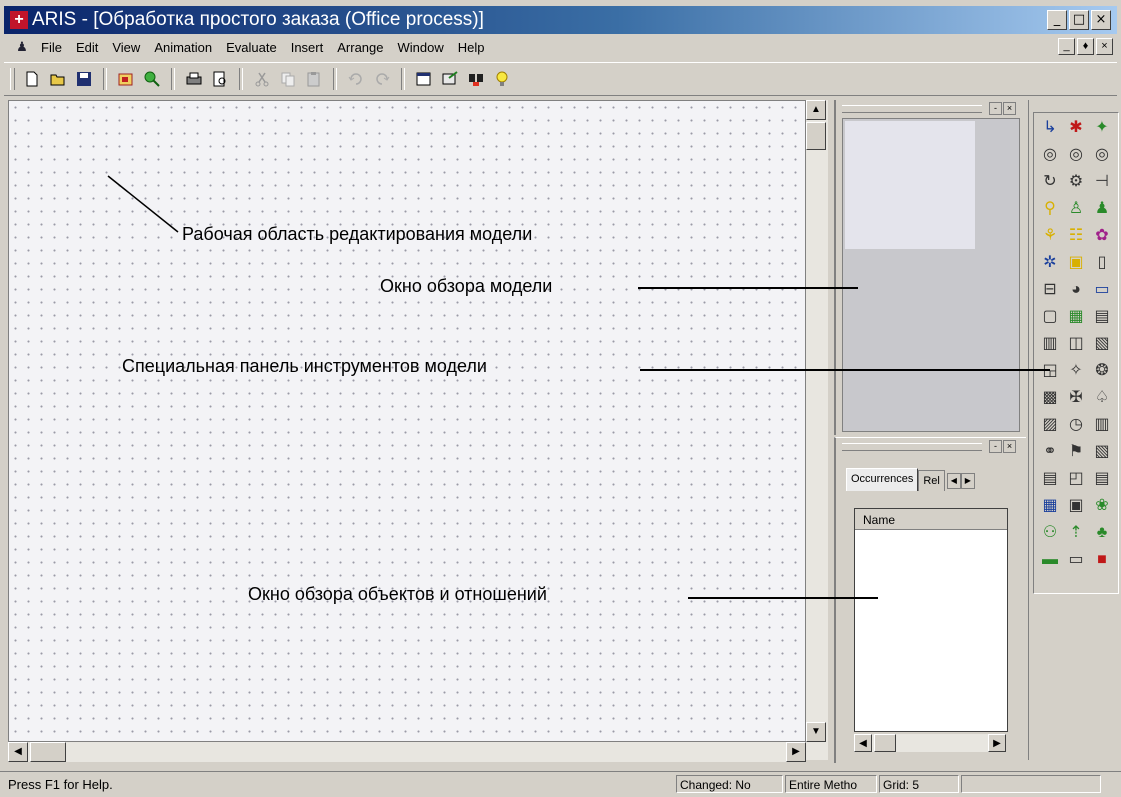 The image size is (1121, 797). What do you see at coordinates (502, 79) in the screenshot?
I see `tip-icon` at bounding box center [502, 79].